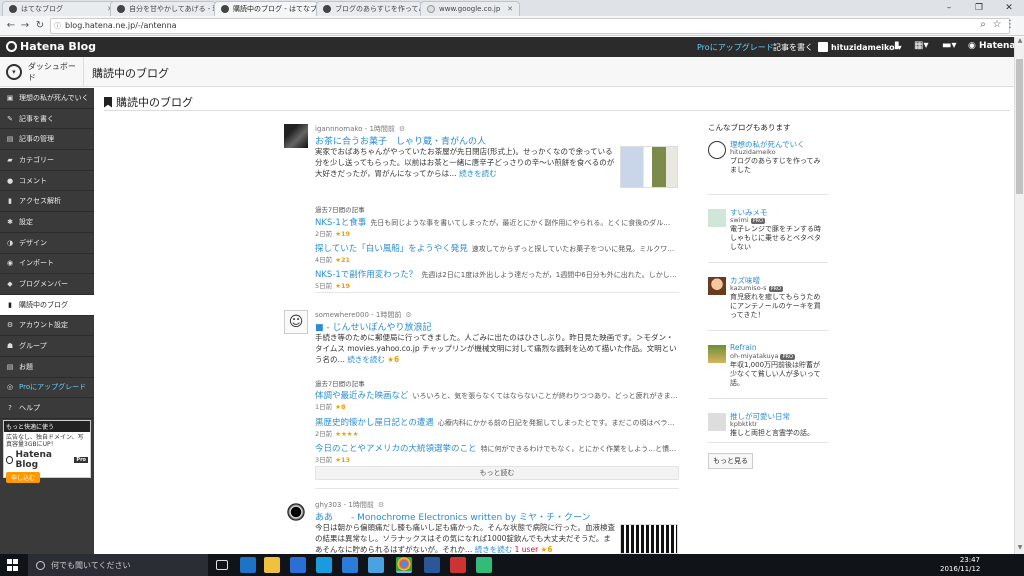 The width and height of the screenshot is (1024, 576). I want to click on author-avatar: ☺, so click(296, 322).